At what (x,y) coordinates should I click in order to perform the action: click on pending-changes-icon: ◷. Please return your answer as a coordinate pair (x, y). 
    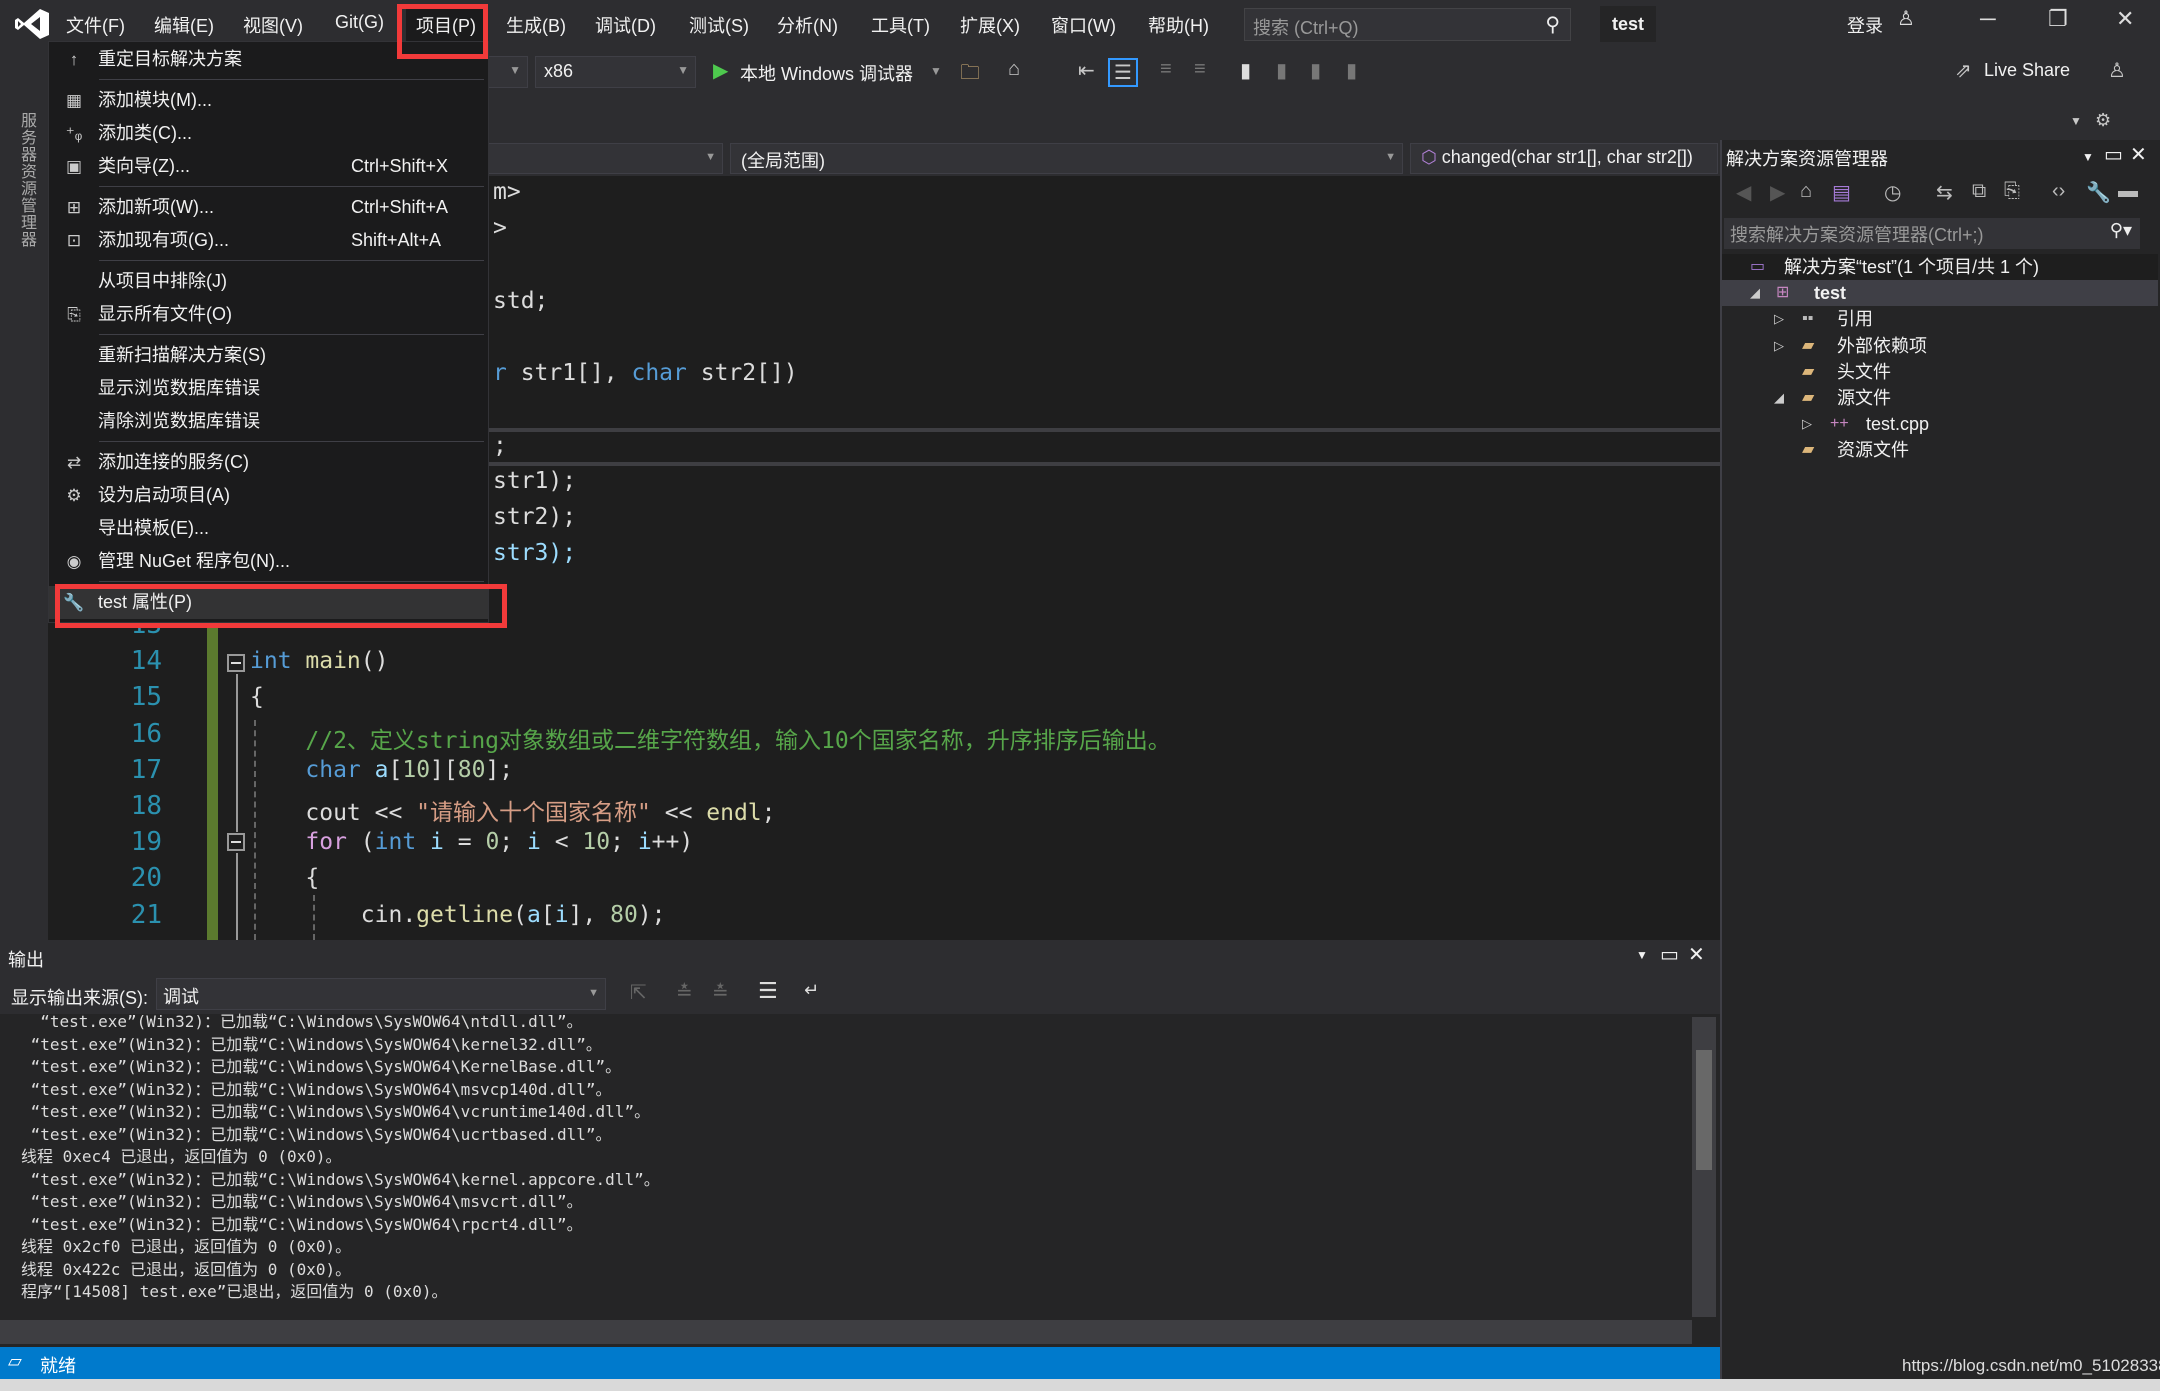
    Looking at the image, I should click on (1892, 192).